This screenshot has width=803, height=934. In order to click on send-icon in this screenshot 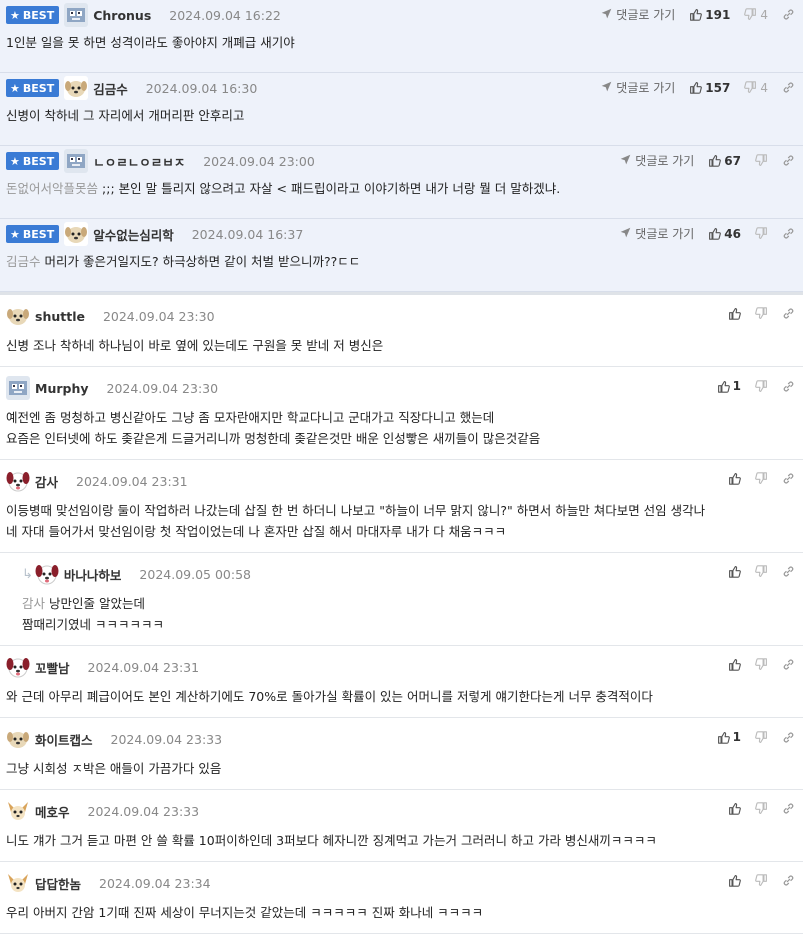, I will do `click(627, 161)`.